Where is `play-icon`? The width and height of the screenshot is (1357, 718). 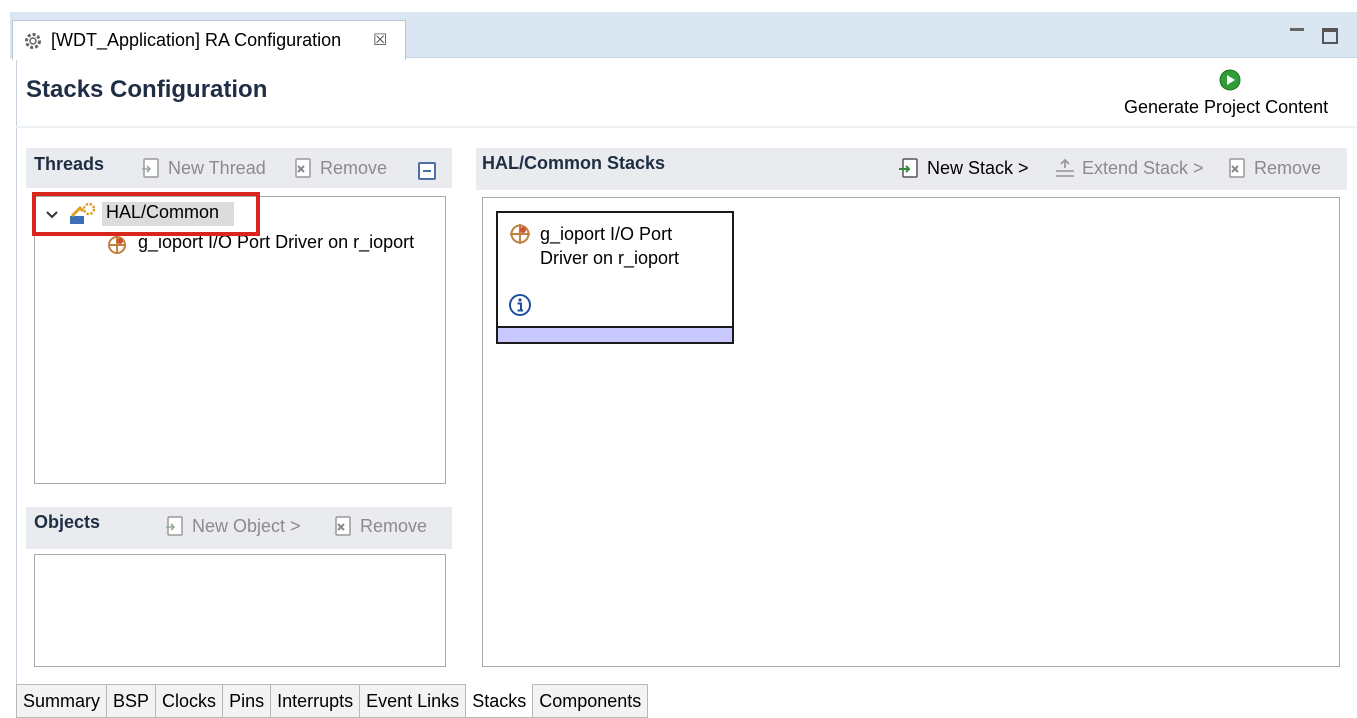
play-icon is located at coordinates (1230, 80).